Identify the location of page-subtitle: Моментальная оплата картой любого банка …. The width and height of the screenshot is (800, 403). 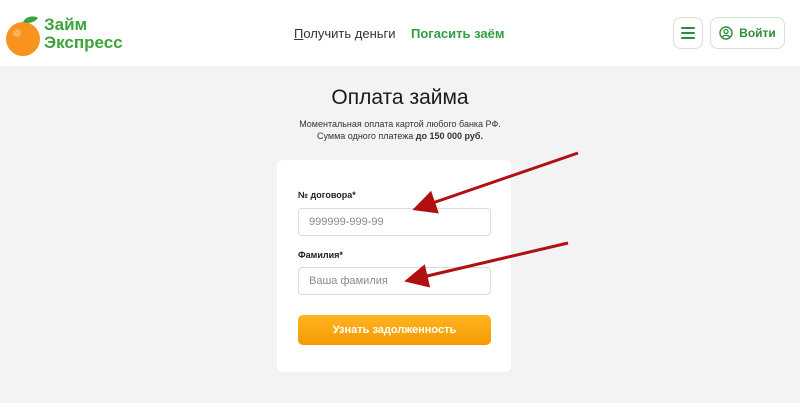
(400, 130).